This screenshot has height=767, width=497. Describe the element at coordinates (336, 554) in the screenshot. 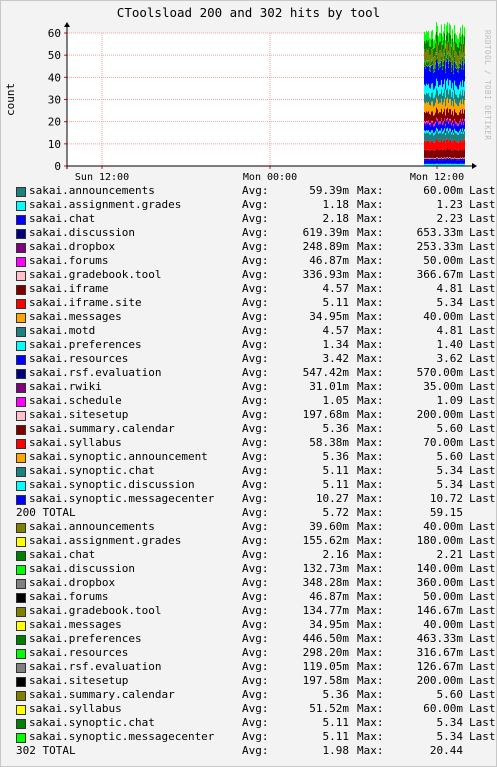

I see `legend-avg-value: 2.16` at that location.